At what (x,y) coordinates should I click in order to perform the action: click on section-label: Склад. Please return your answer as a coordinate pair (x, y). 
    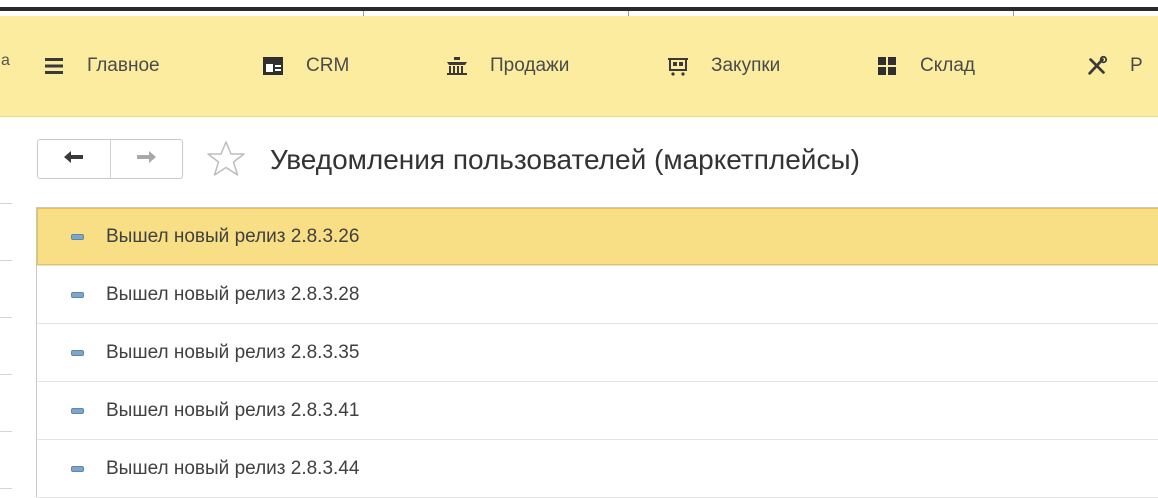
    Looking at the image, I should click on (947, 65).